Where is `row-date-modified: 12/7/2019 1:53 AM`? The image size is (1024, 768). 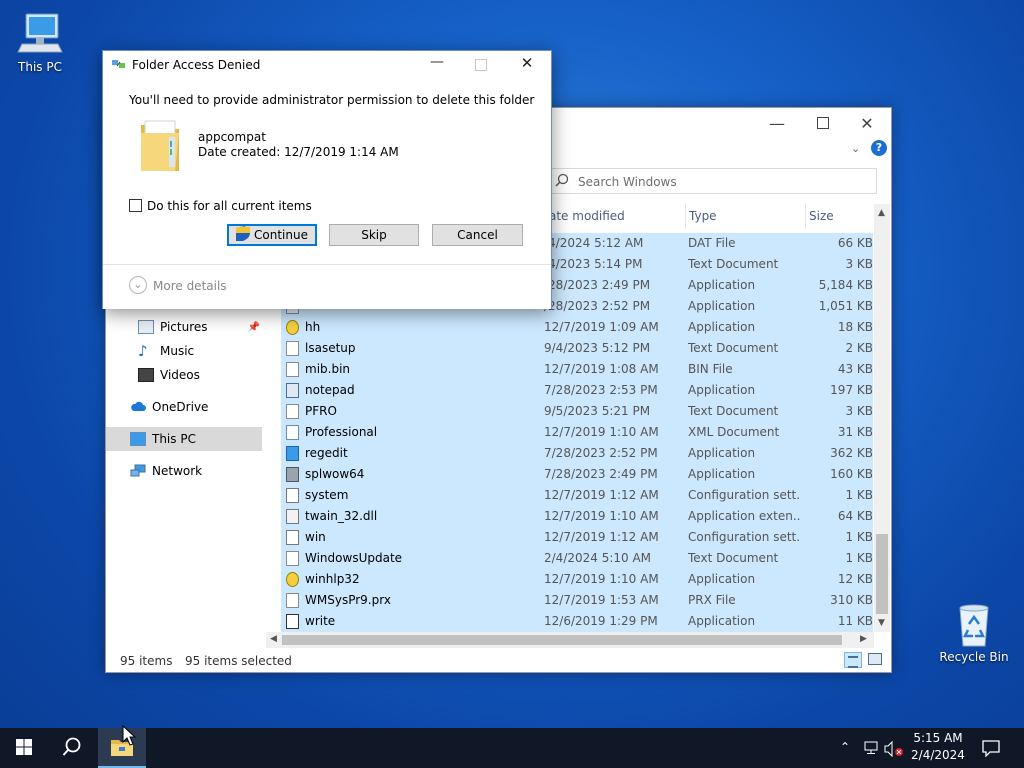 row-date-modified: 12/7/2019 1:53 AM is located at coordinates (601, 600).